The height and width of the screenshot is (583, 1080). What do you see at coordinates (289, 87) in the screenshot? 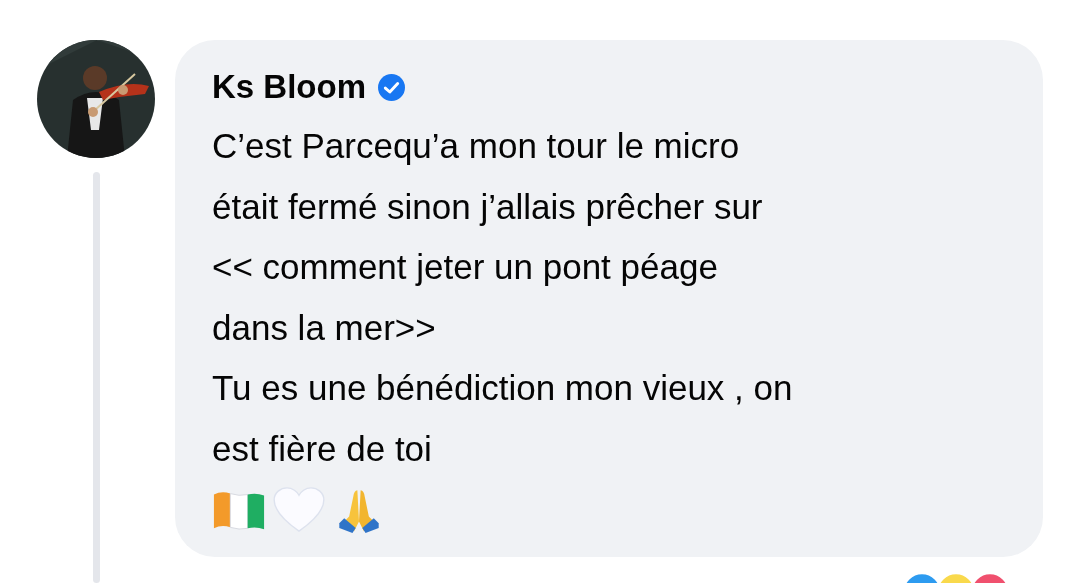
I see `author-name: Ks Bloom` at bounding box center [289, 87].